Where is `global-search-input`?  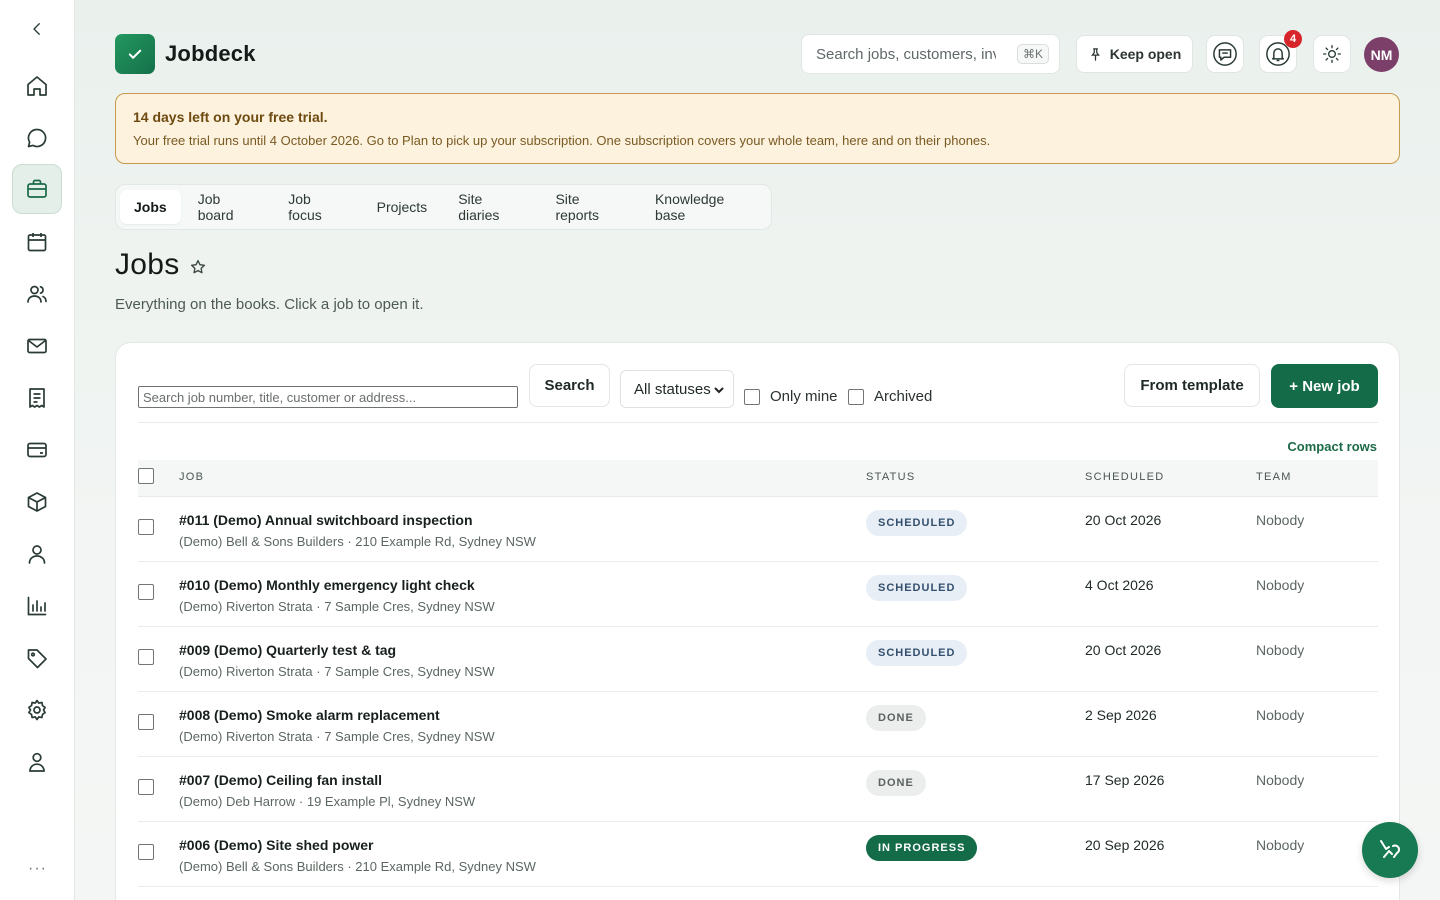 global-search-input is located at coordinates (906, 54).